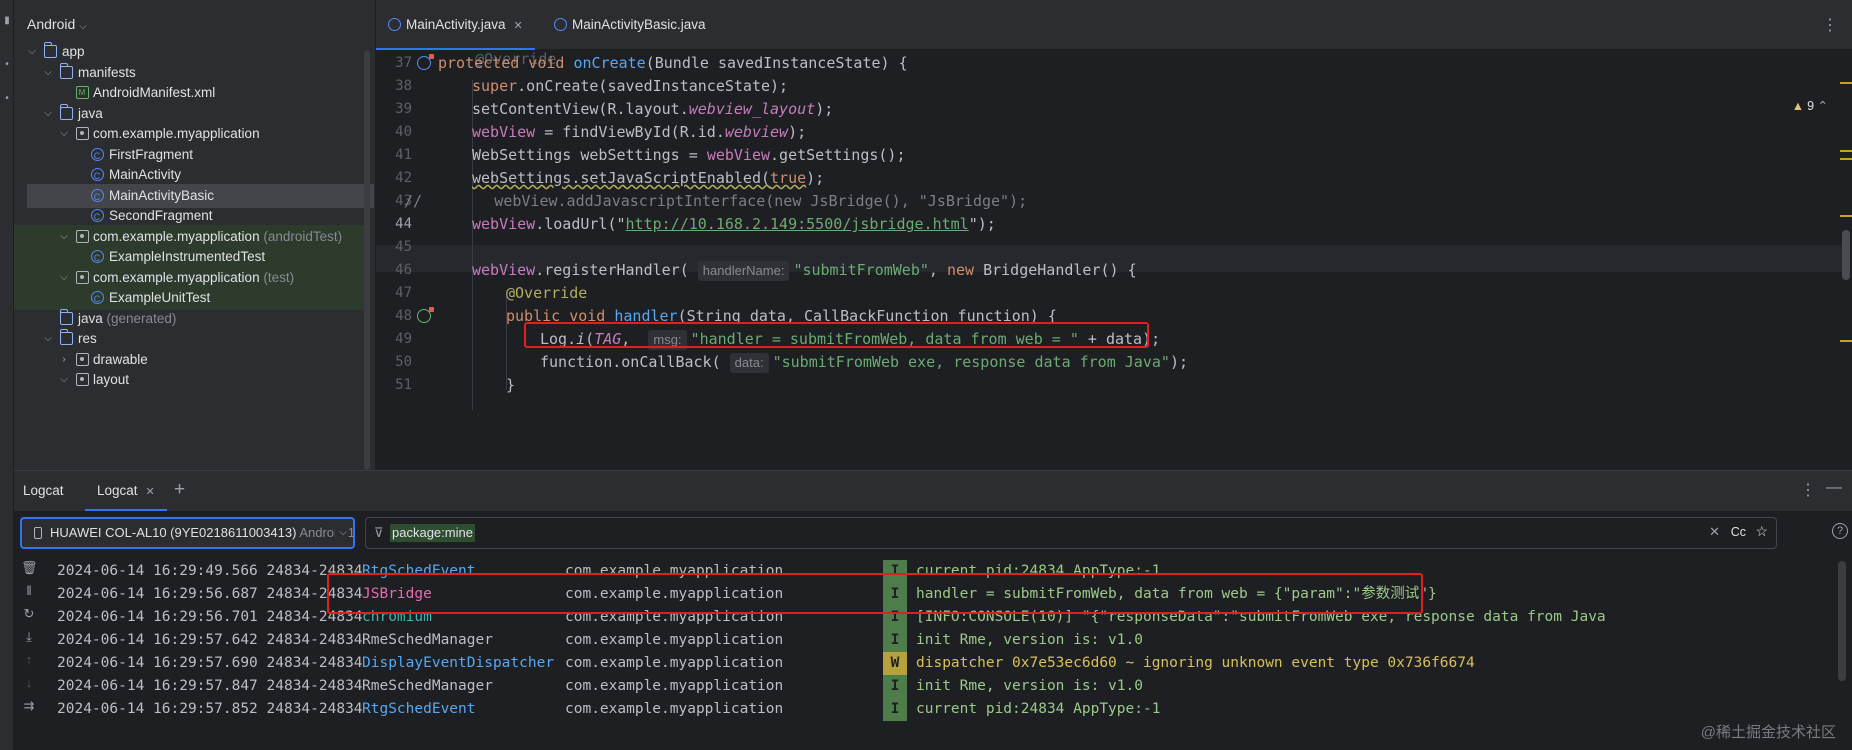 The image size is (1852, 750). I want to click on tab-logcat: Logcat ✕, so click(126, 491).